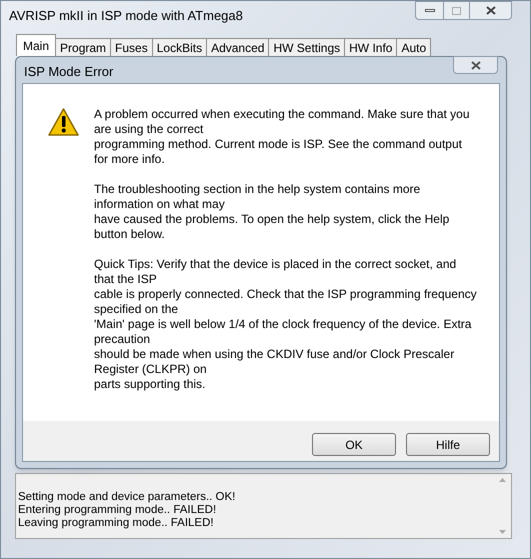 The height and width of the screenshot is (559, 531). I want to click on window-title: AVRISP mkII in ISP mode with ATmega8, so click(126, 16).